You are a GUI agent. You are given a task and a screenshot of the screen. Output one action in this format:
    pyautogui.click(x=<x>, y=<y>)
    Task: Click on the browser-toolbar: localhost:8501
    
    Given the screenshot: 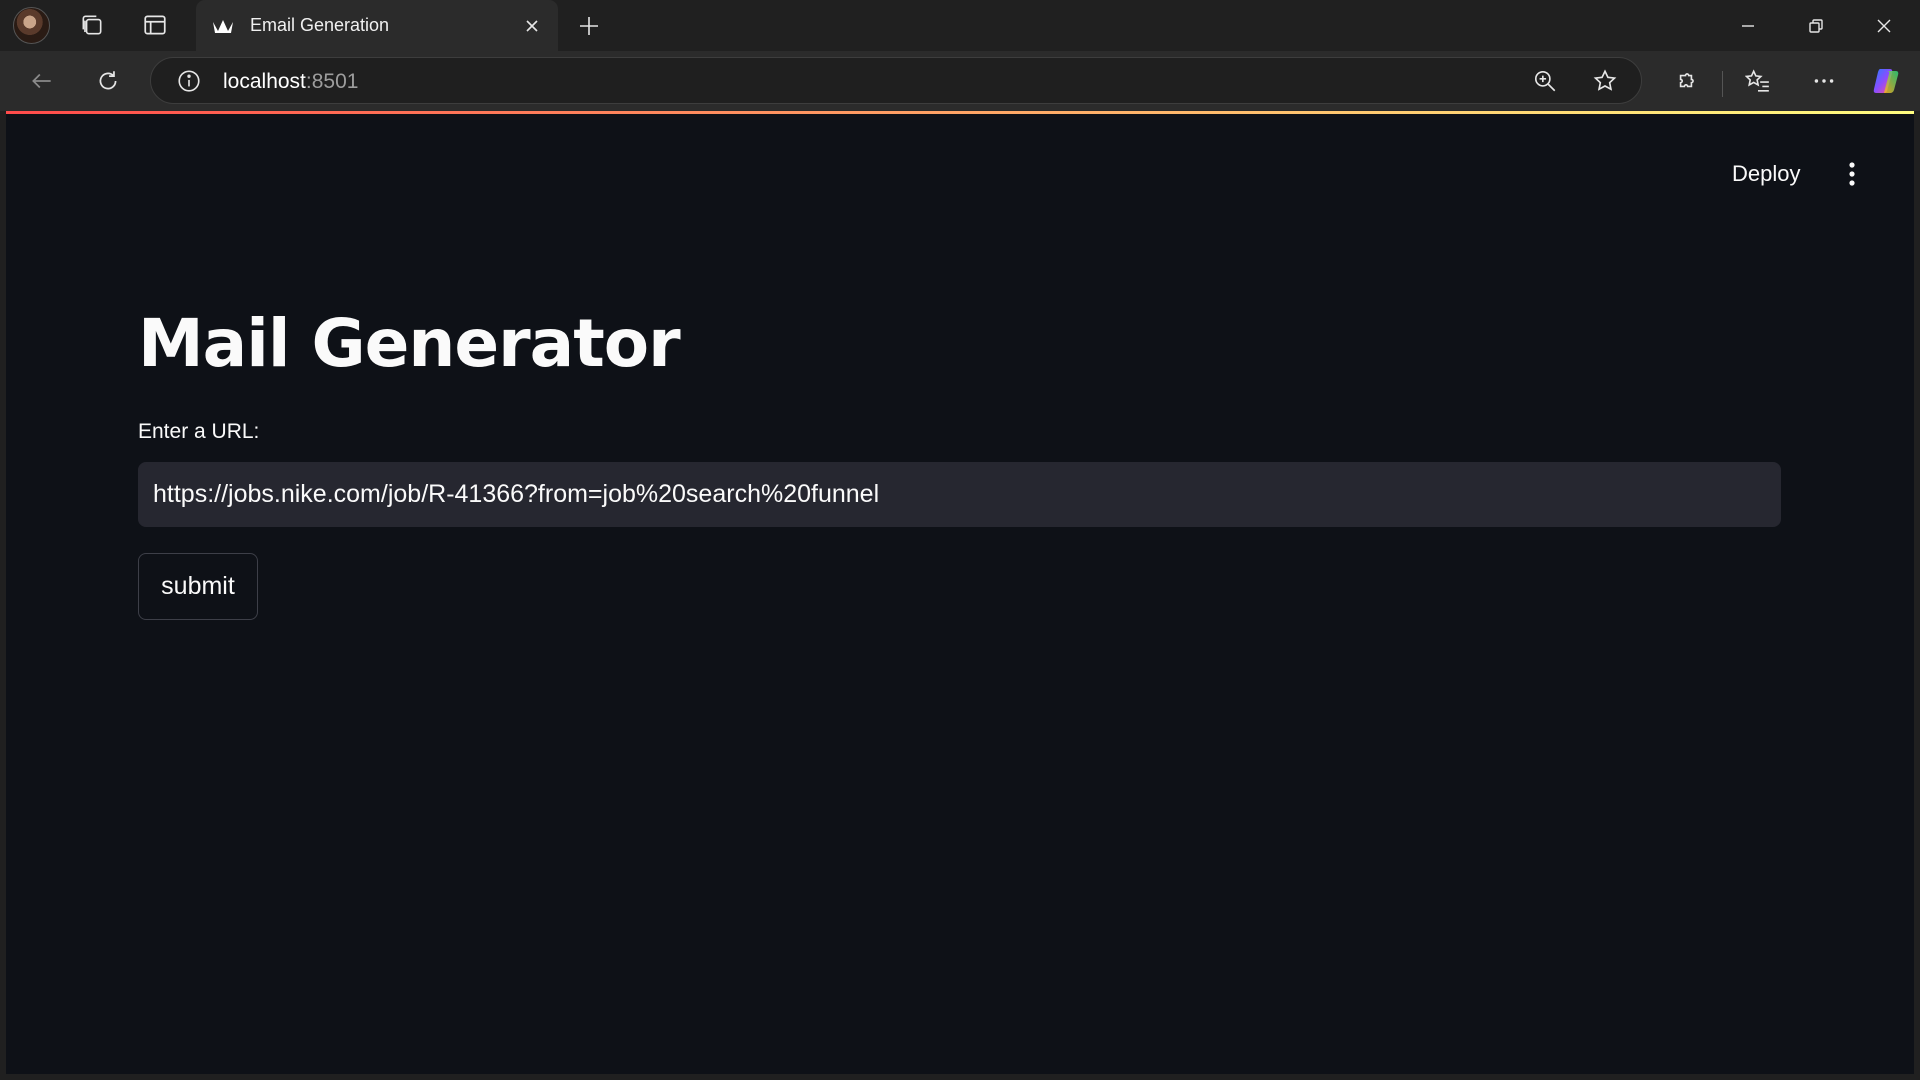 What is the action you would take?
    pyautogui.click(x=960, y=81)
    